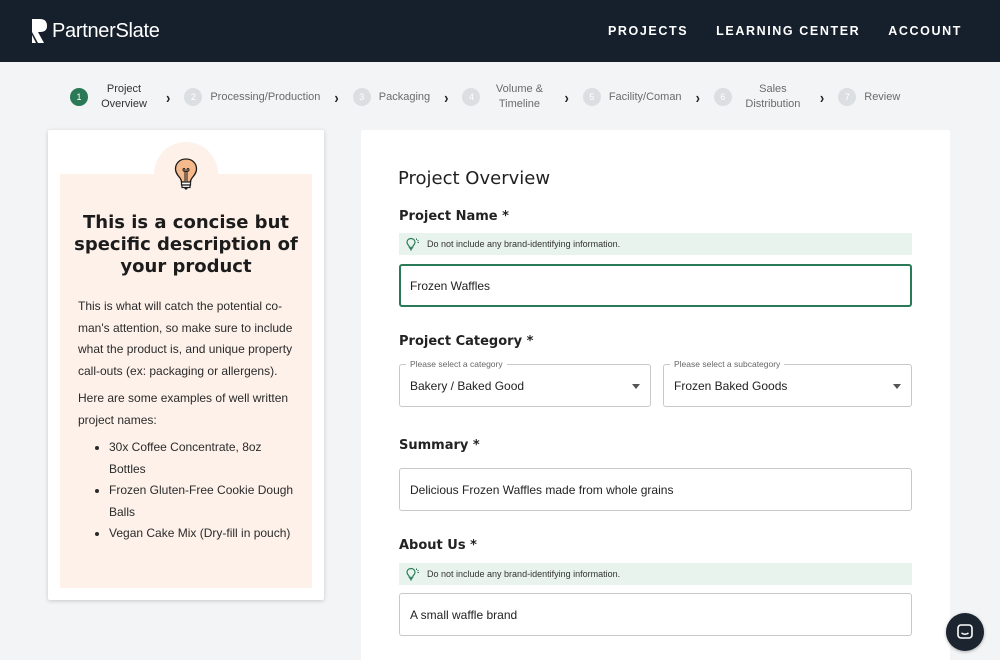 This screenshot has height=660, width=1000. Describe the element at coordinates (474, 178) in the screenshot. I see `form-title: Project Overview` at that location.